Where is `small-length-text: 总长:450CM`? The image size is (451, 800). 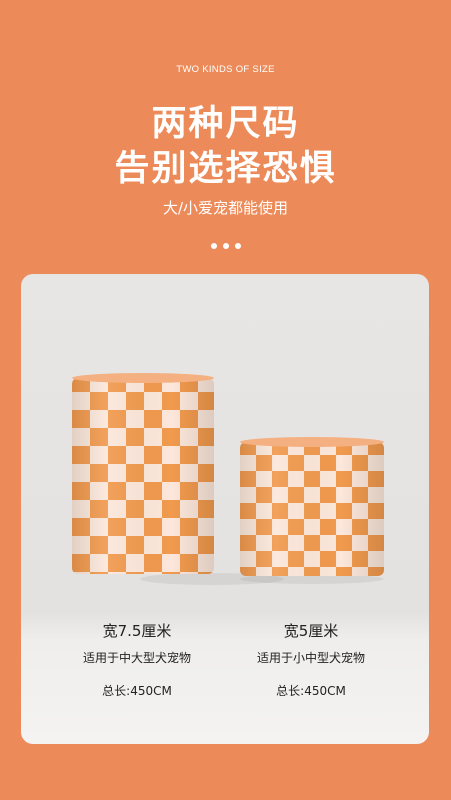 small-length-text: 总长:450CM is located at coordinates (311, 691).